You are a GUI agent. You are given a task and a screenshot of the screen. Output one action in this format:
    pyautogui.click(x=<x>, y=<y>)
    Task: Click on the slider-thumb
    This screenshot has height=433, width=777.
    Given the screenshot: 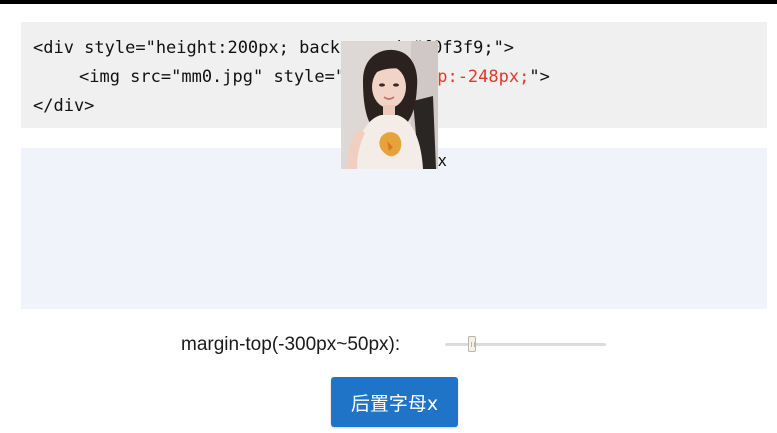 What is the action you would take?
    pyautogui.click(x=472, y=344)
    